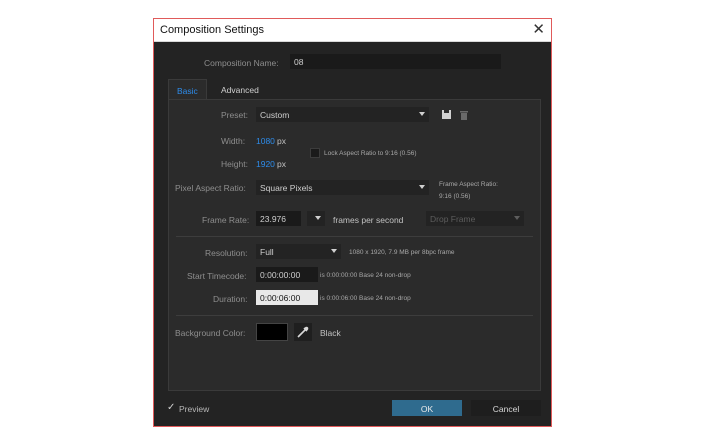  I want to click on pixel-aspect-dropdown: Square Pixels, so click(342, 187).